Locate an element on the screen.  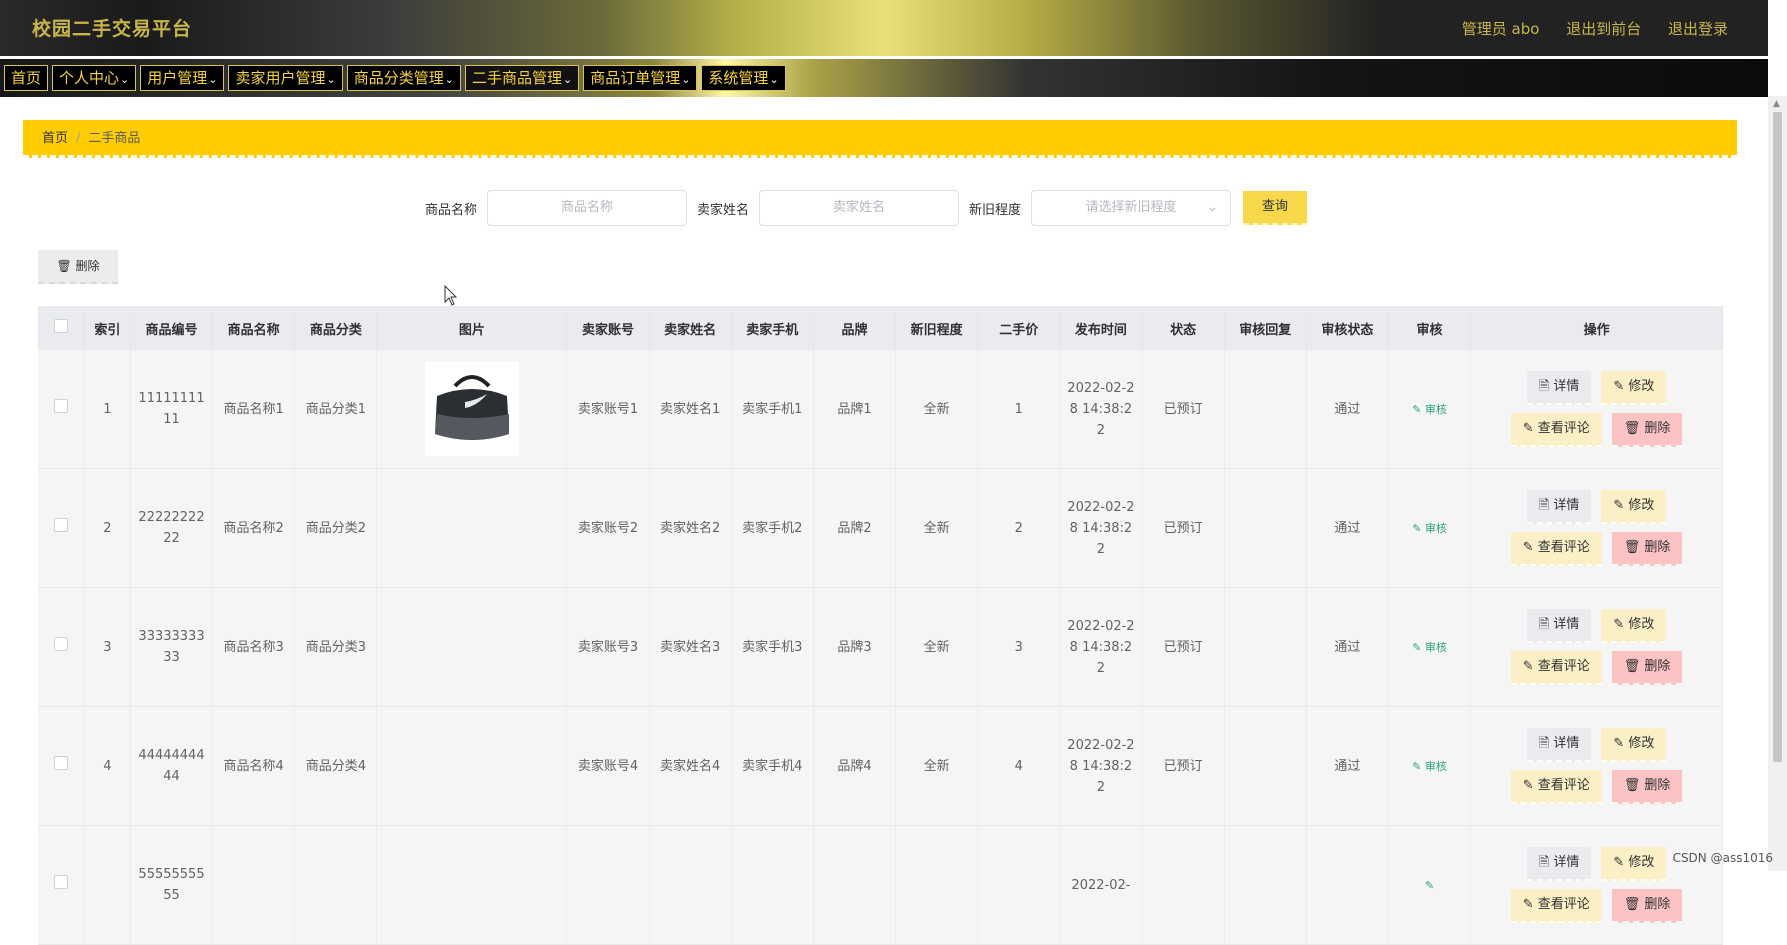
page-scrollbar: ▲ is located at coordinates (1777, 483).